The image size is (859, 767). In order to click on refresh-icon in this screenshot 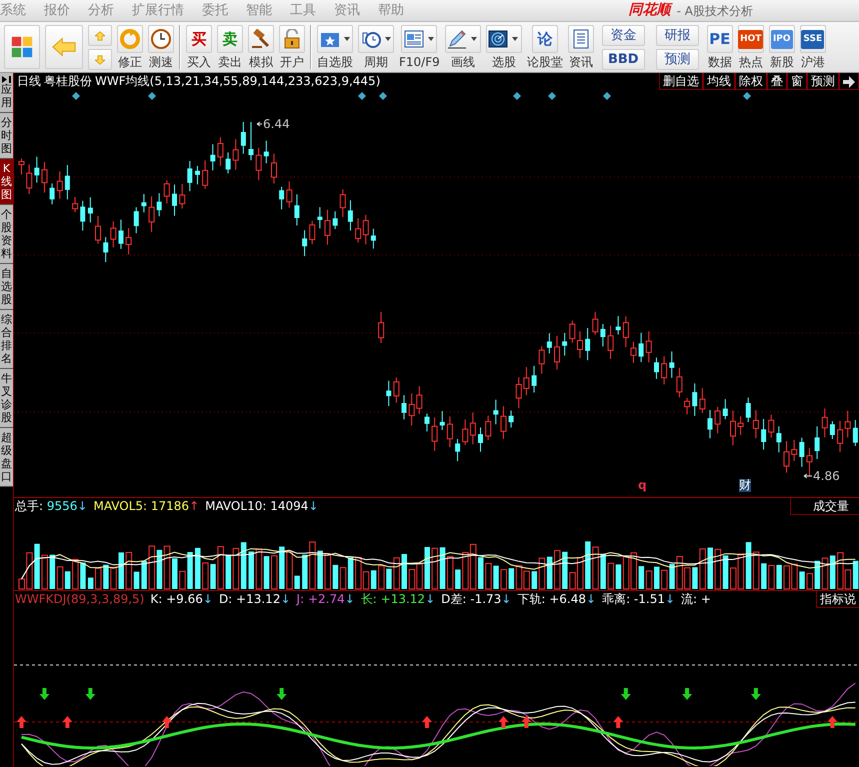, I will do `click(130, 39)`.